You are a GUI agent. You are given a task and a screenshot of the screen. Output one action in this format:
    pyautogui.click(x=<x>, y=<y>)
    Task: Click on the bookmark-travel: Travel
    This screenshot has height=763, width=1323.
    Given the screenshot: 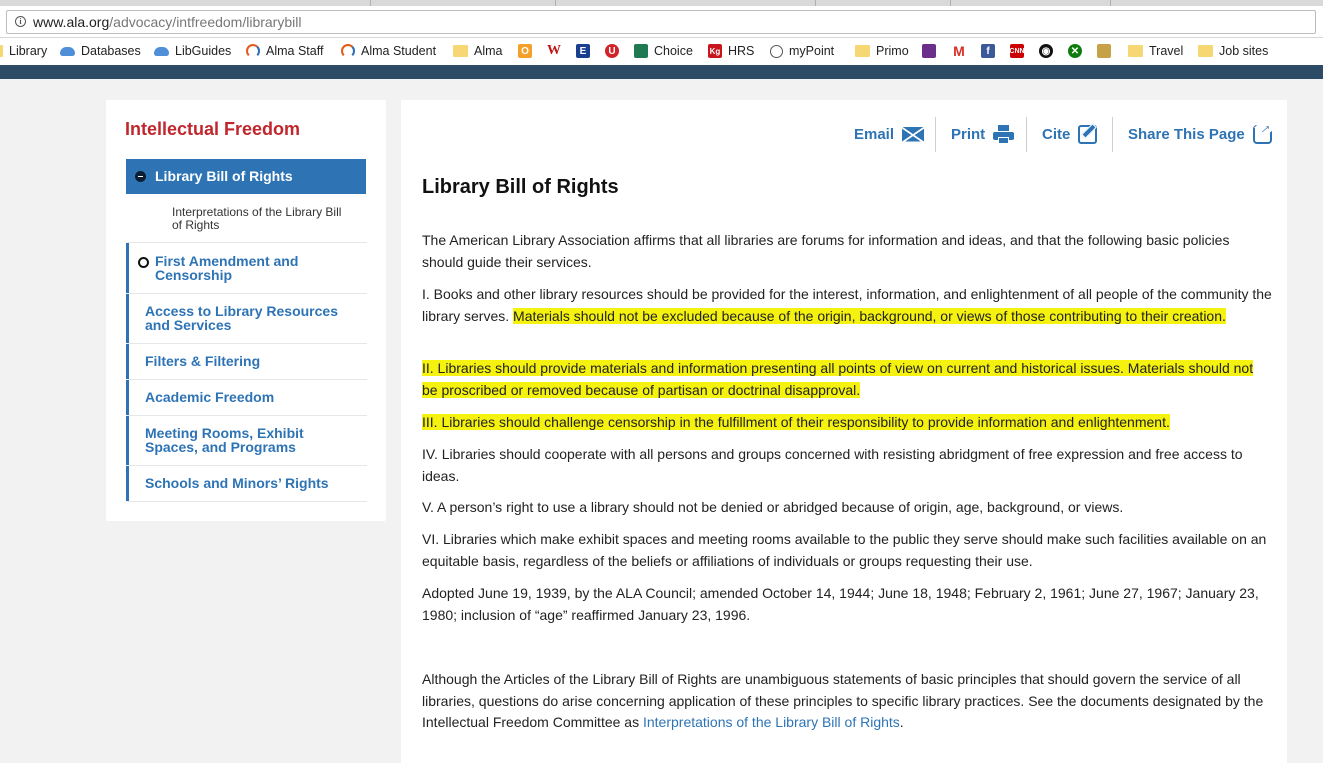 What is the action you would take?
    pyautogui.click(x=1155, y=51)
    